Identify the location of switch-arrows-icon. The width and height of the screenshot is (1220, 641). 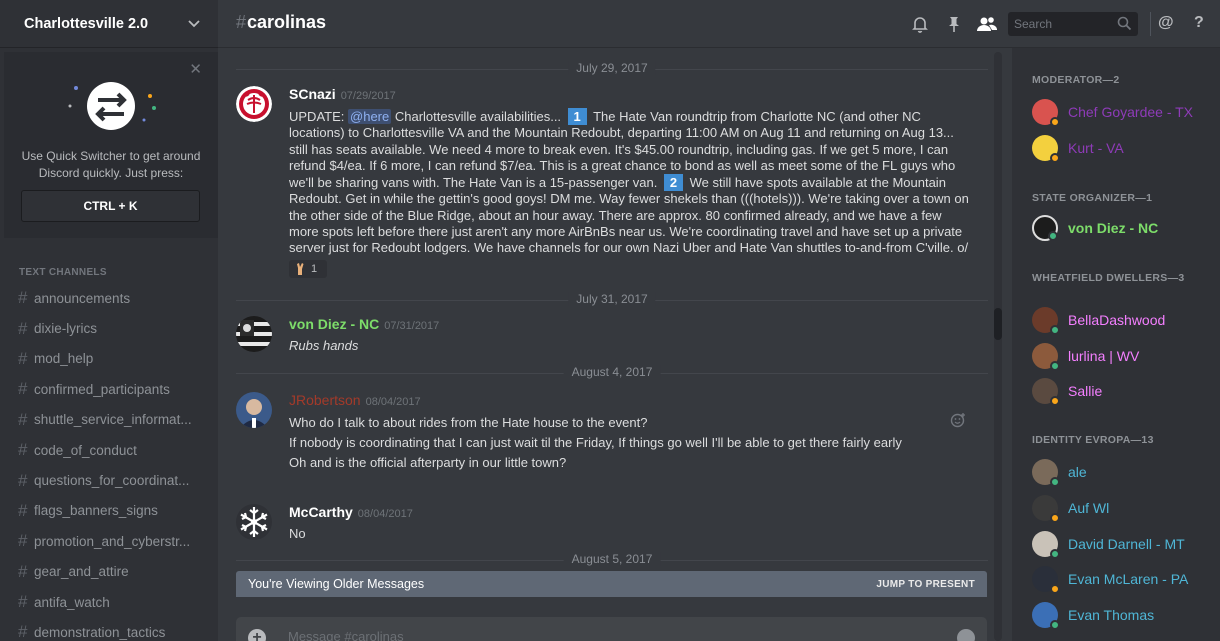
(112, 106).